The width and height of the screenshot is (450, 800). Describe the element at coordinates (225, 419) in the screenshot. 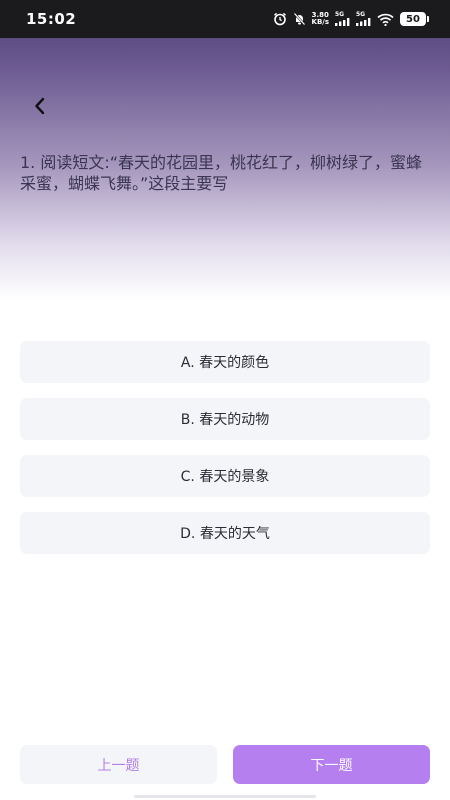

I see `option-b: B. 春天的动物` at that location.